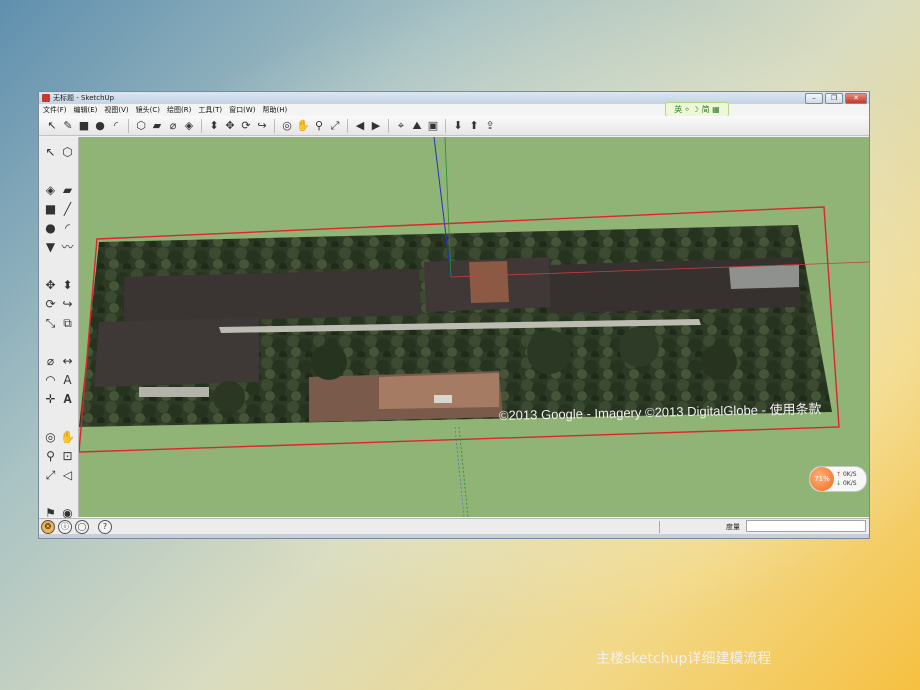 The width and height of the screenshot is (920, 690). What do you see at coordinates (68, 126) in the screenshot?
I see `pencil-icon: ✎` at bounding box center [68, 126].